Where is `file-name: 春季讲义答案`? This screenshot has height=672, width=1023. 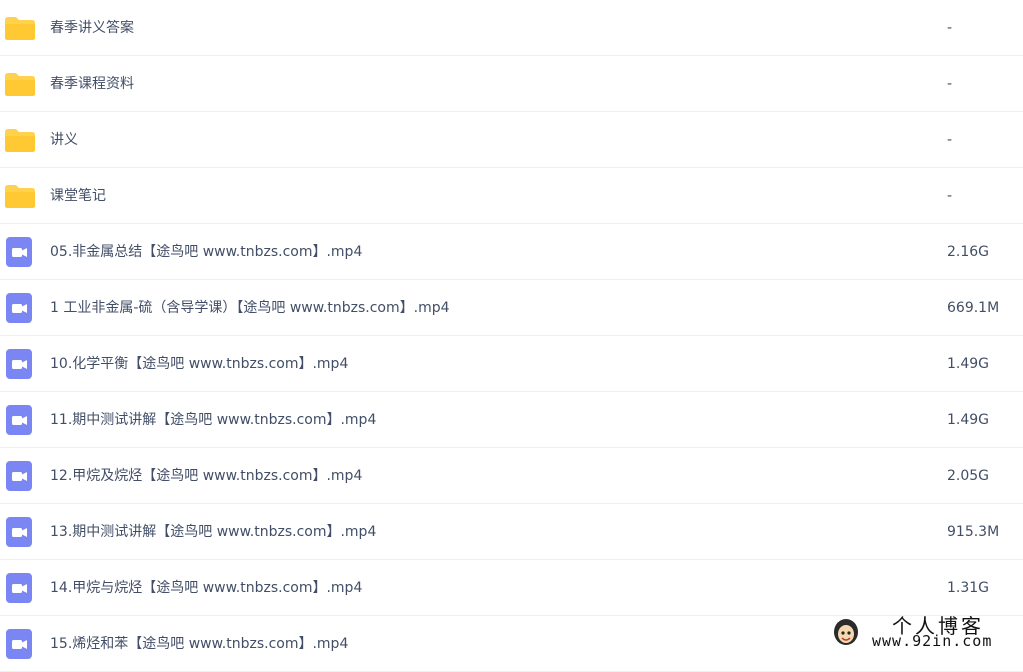 file-name: 春季讲义答案 is located at coordinates (92, 28).